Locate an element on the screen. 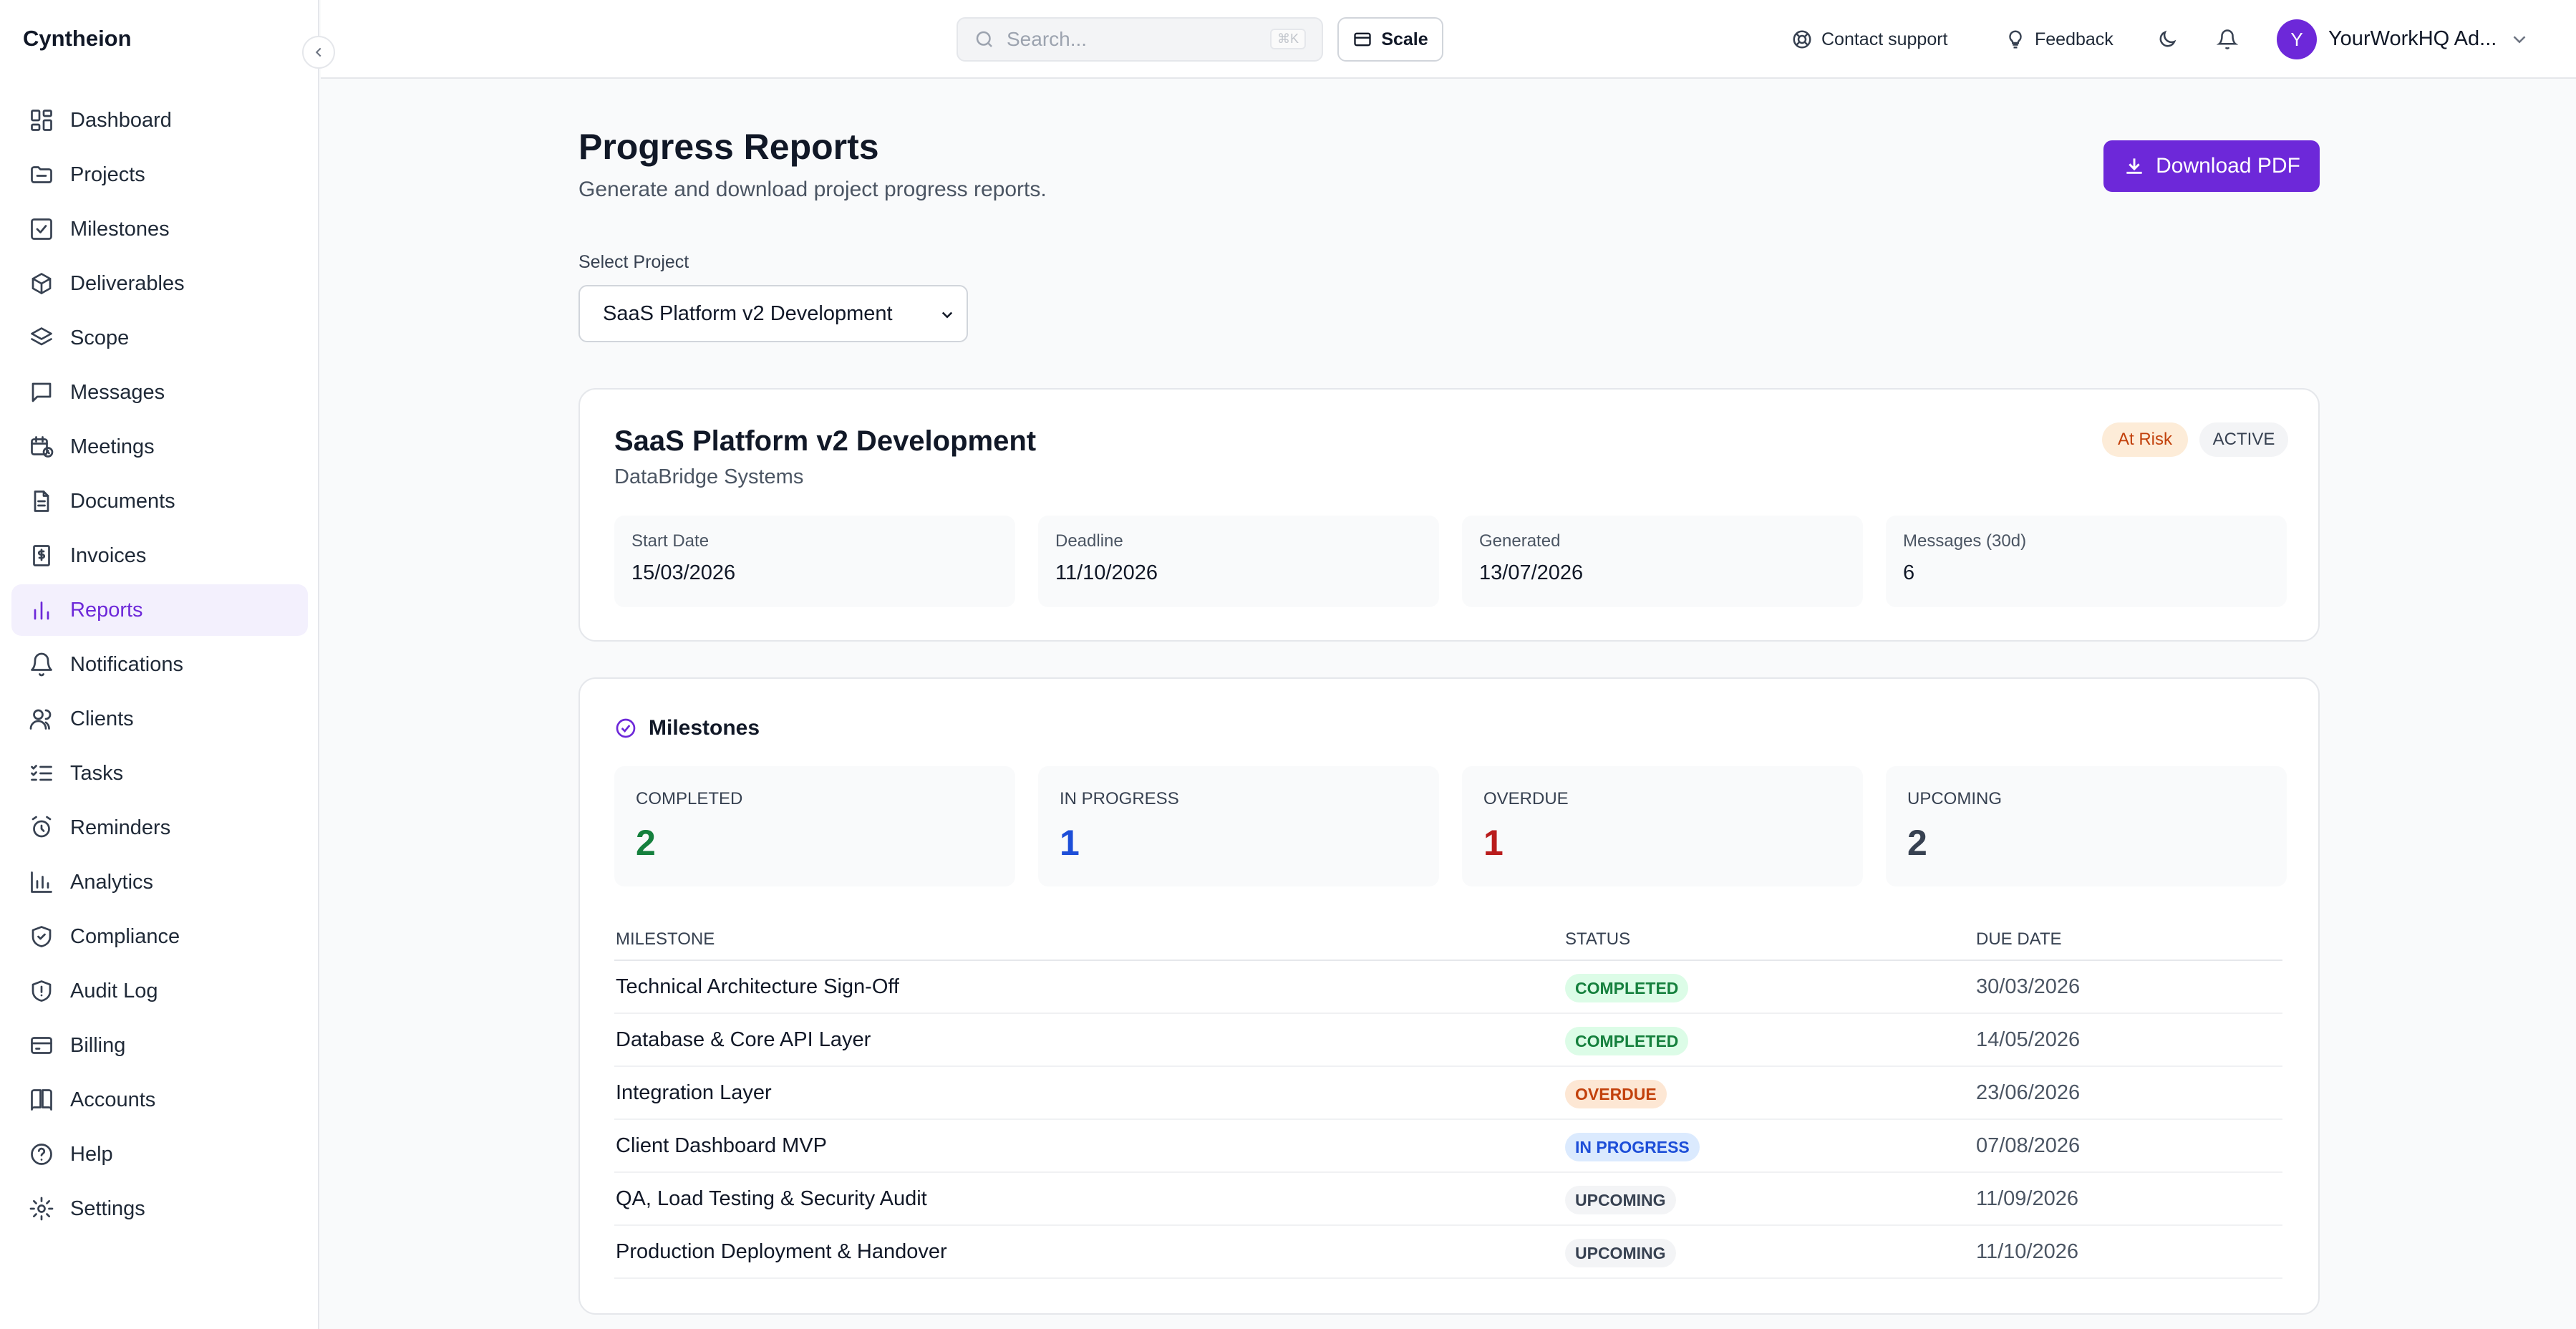 This screenshot has height=1329, width=2576. sidebar-item-label: Analytics is located at coordinates (112, 882).